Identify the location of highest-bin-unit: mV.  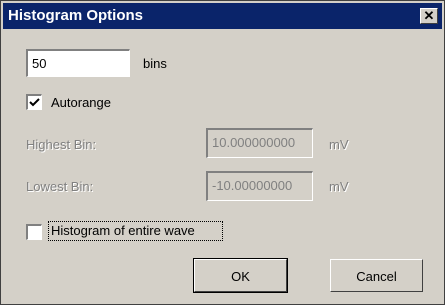
(339, 144).